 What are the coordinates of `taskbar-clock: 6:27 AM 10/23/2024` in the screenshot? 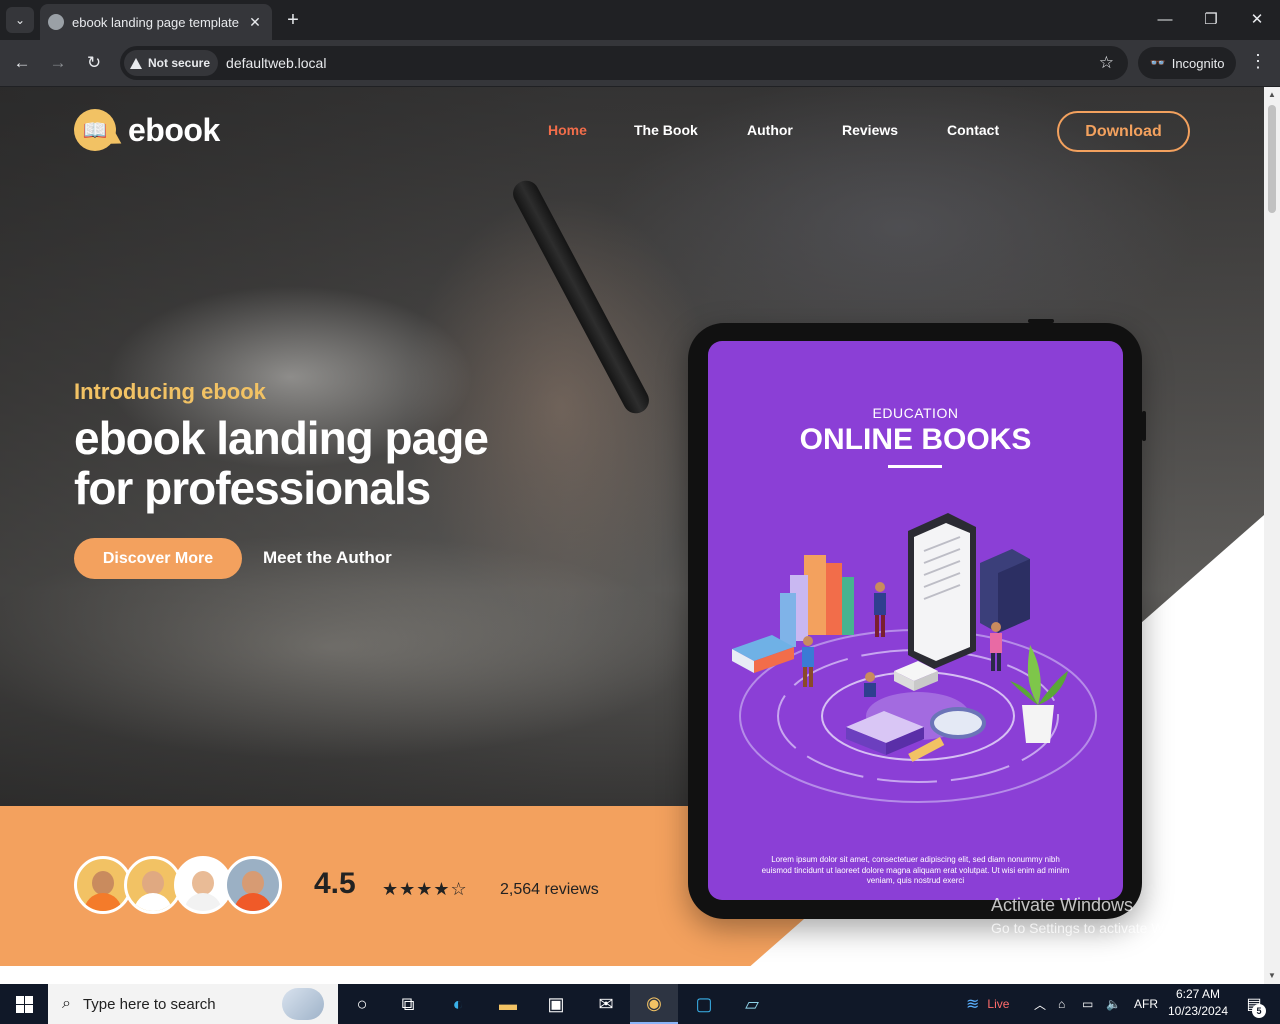 It's located at (1198, 1003).